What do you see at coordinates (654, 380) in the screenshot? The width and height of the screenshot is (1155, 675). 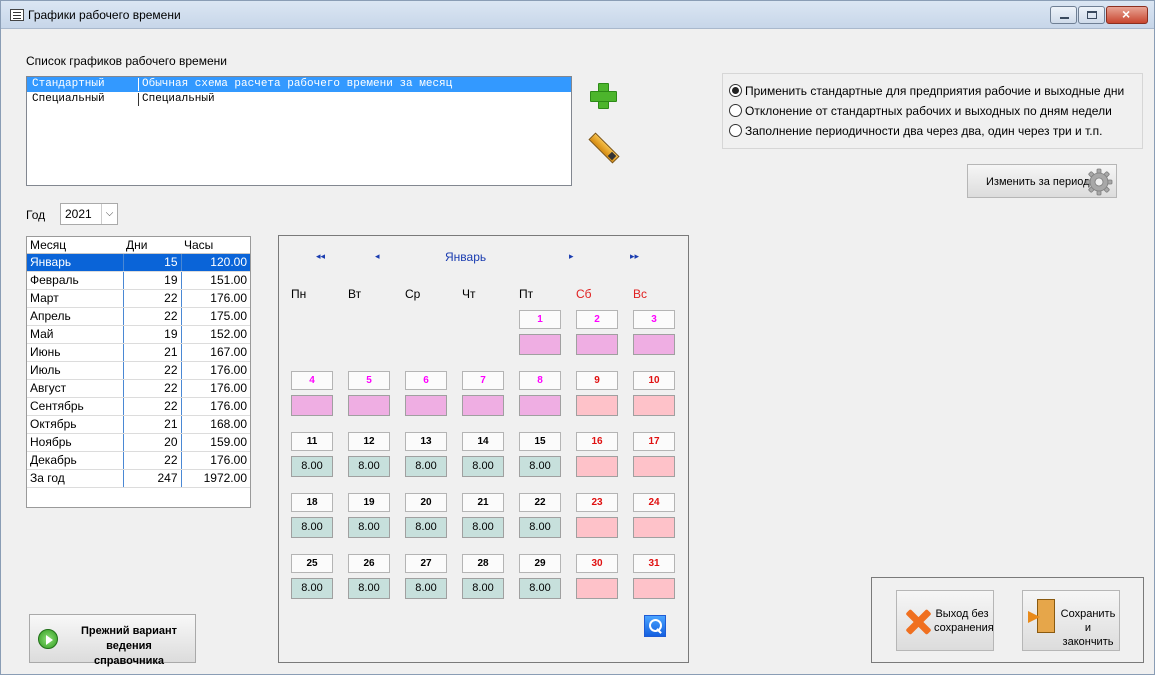 I see `calendar-day-number: 10` at bounding box center [654, 380].